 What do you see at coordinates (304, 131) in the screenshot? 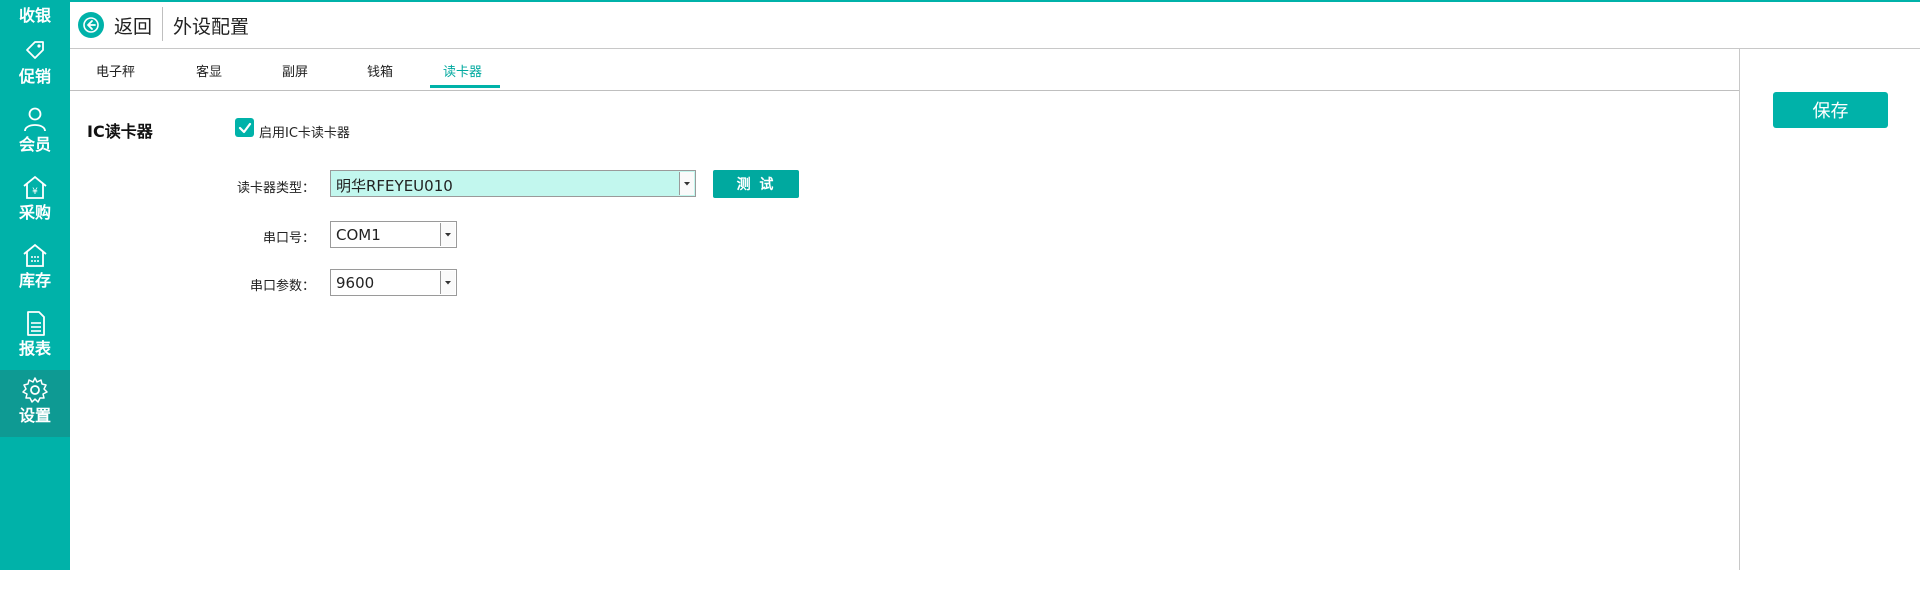
I see `enable-reader-label: 启用IC卡读卡器` at bounding box center [304, 131].